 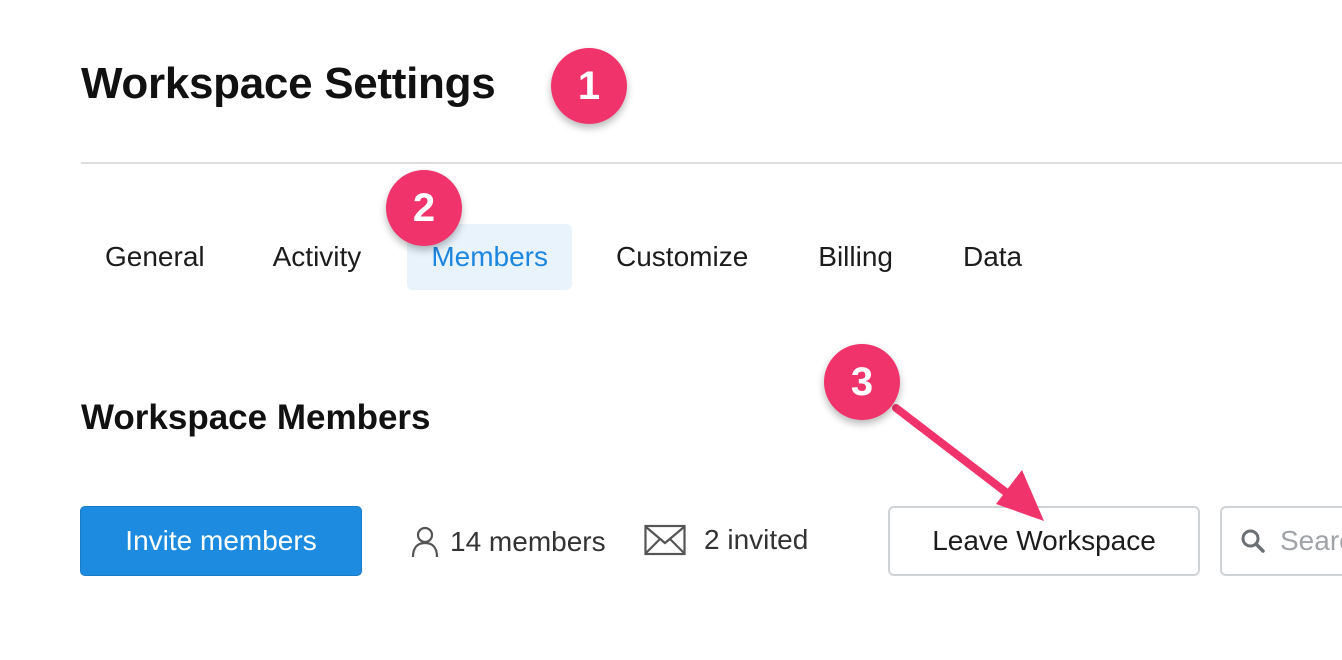 I want to click on tab-customize: Customize, so click(x=682, y=257).